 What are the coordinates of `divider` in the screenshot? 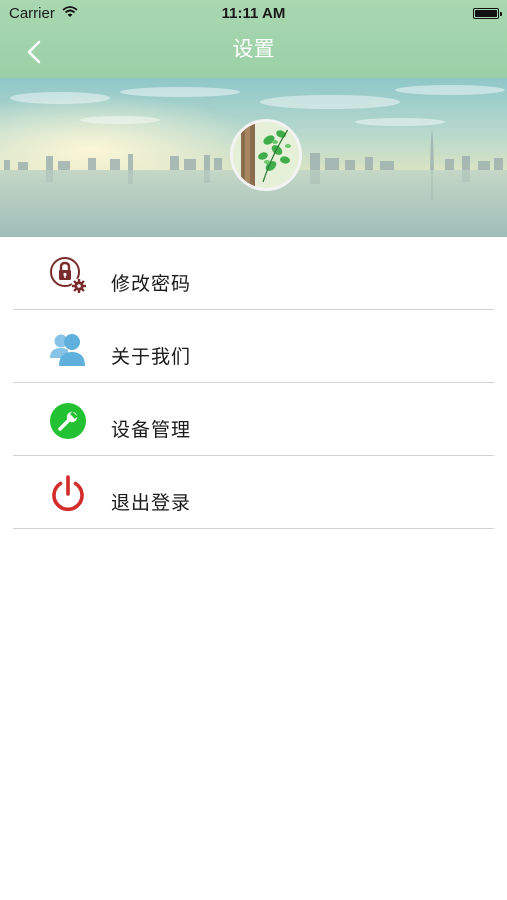 It's located at (253, 528).